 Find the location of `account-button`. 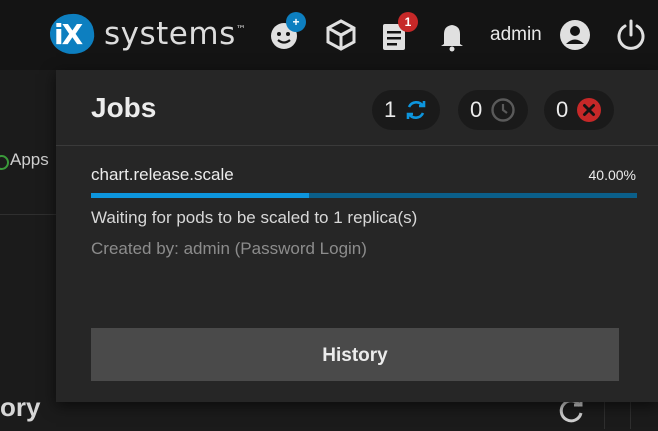

account-button is located at coordinates (575, 35).